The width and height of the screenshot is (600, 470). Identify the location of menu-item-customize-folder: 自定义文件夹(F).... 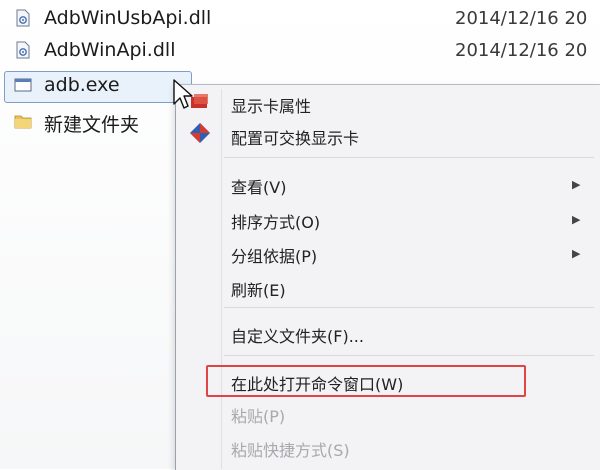
(297, 335).